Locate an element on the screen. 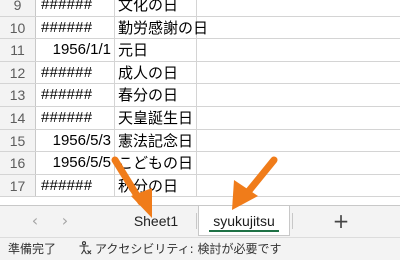  cell-holiday-name: 勤労感謝の日 is located at coordinates (161, 27).